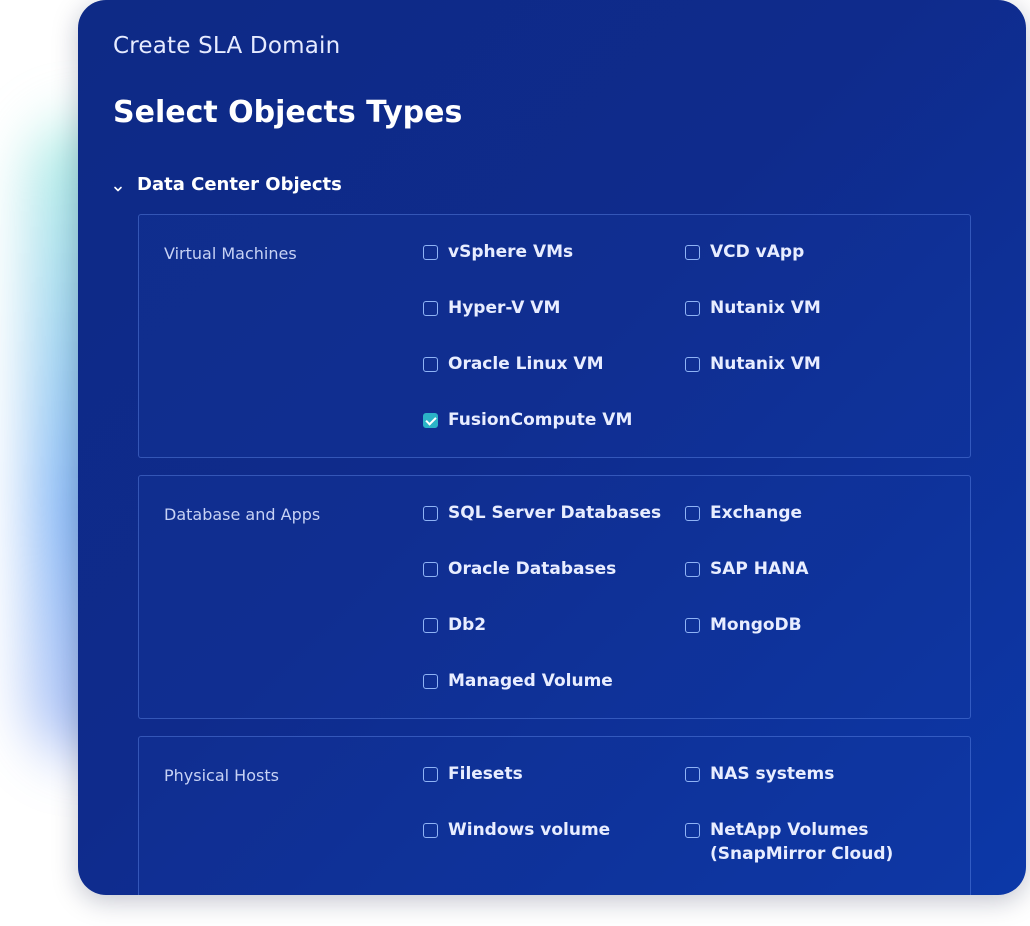 The height and width of the screenshot is (926, 1030). I want to click on checkbox-filesets: Filesets, so click(473, 775).